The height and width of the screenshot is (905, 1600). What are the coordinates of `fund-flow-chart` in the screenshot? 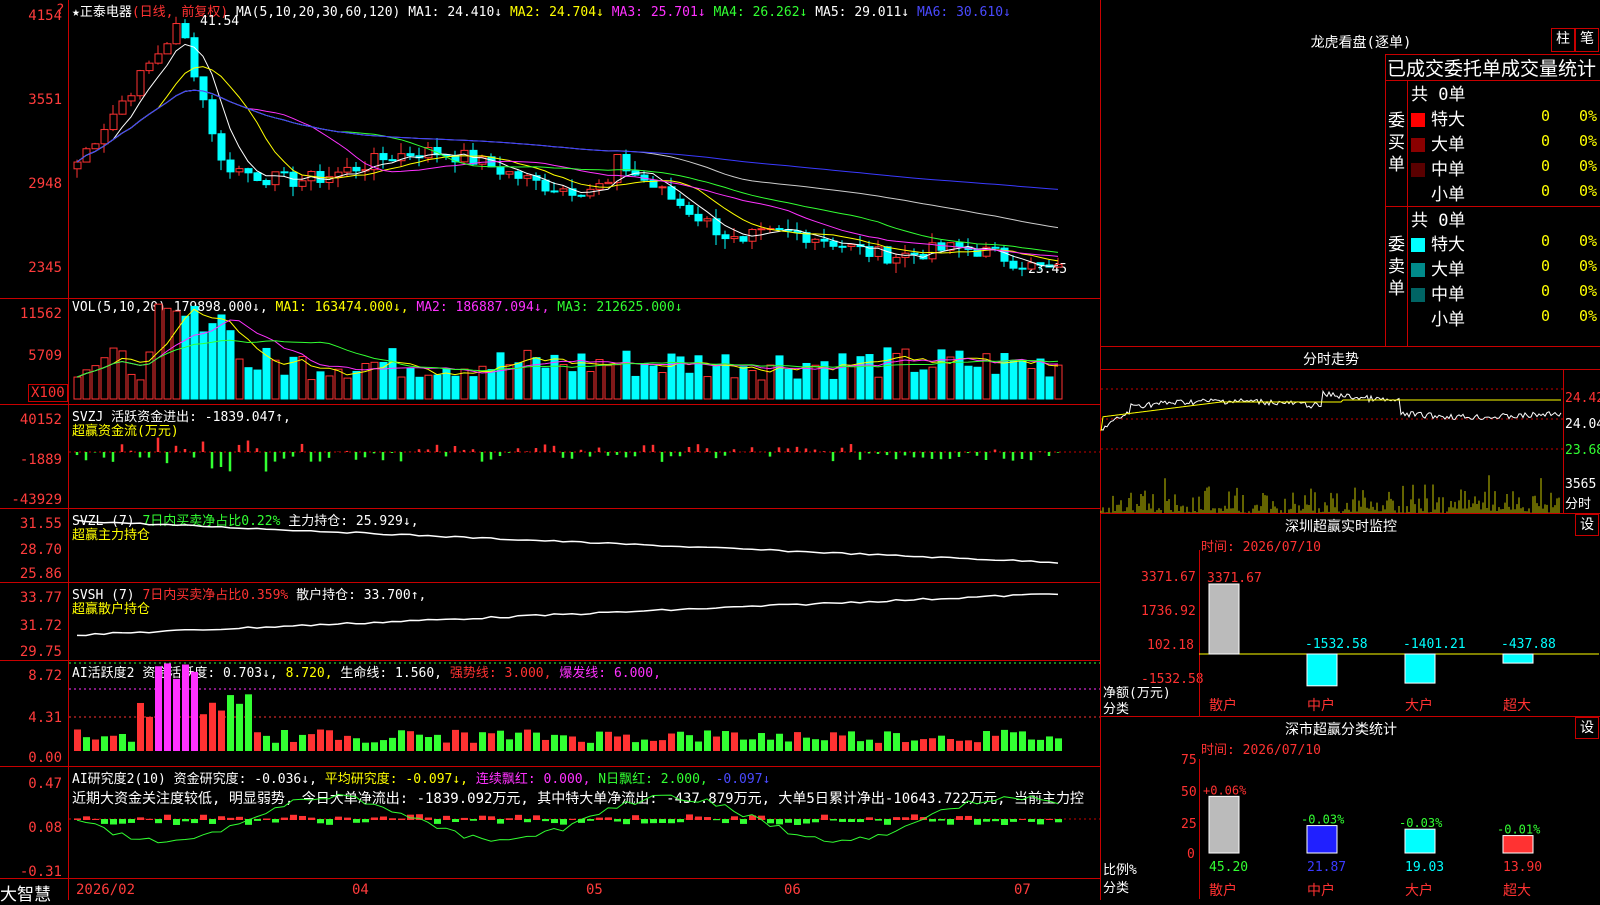 It's located at (550, 456).